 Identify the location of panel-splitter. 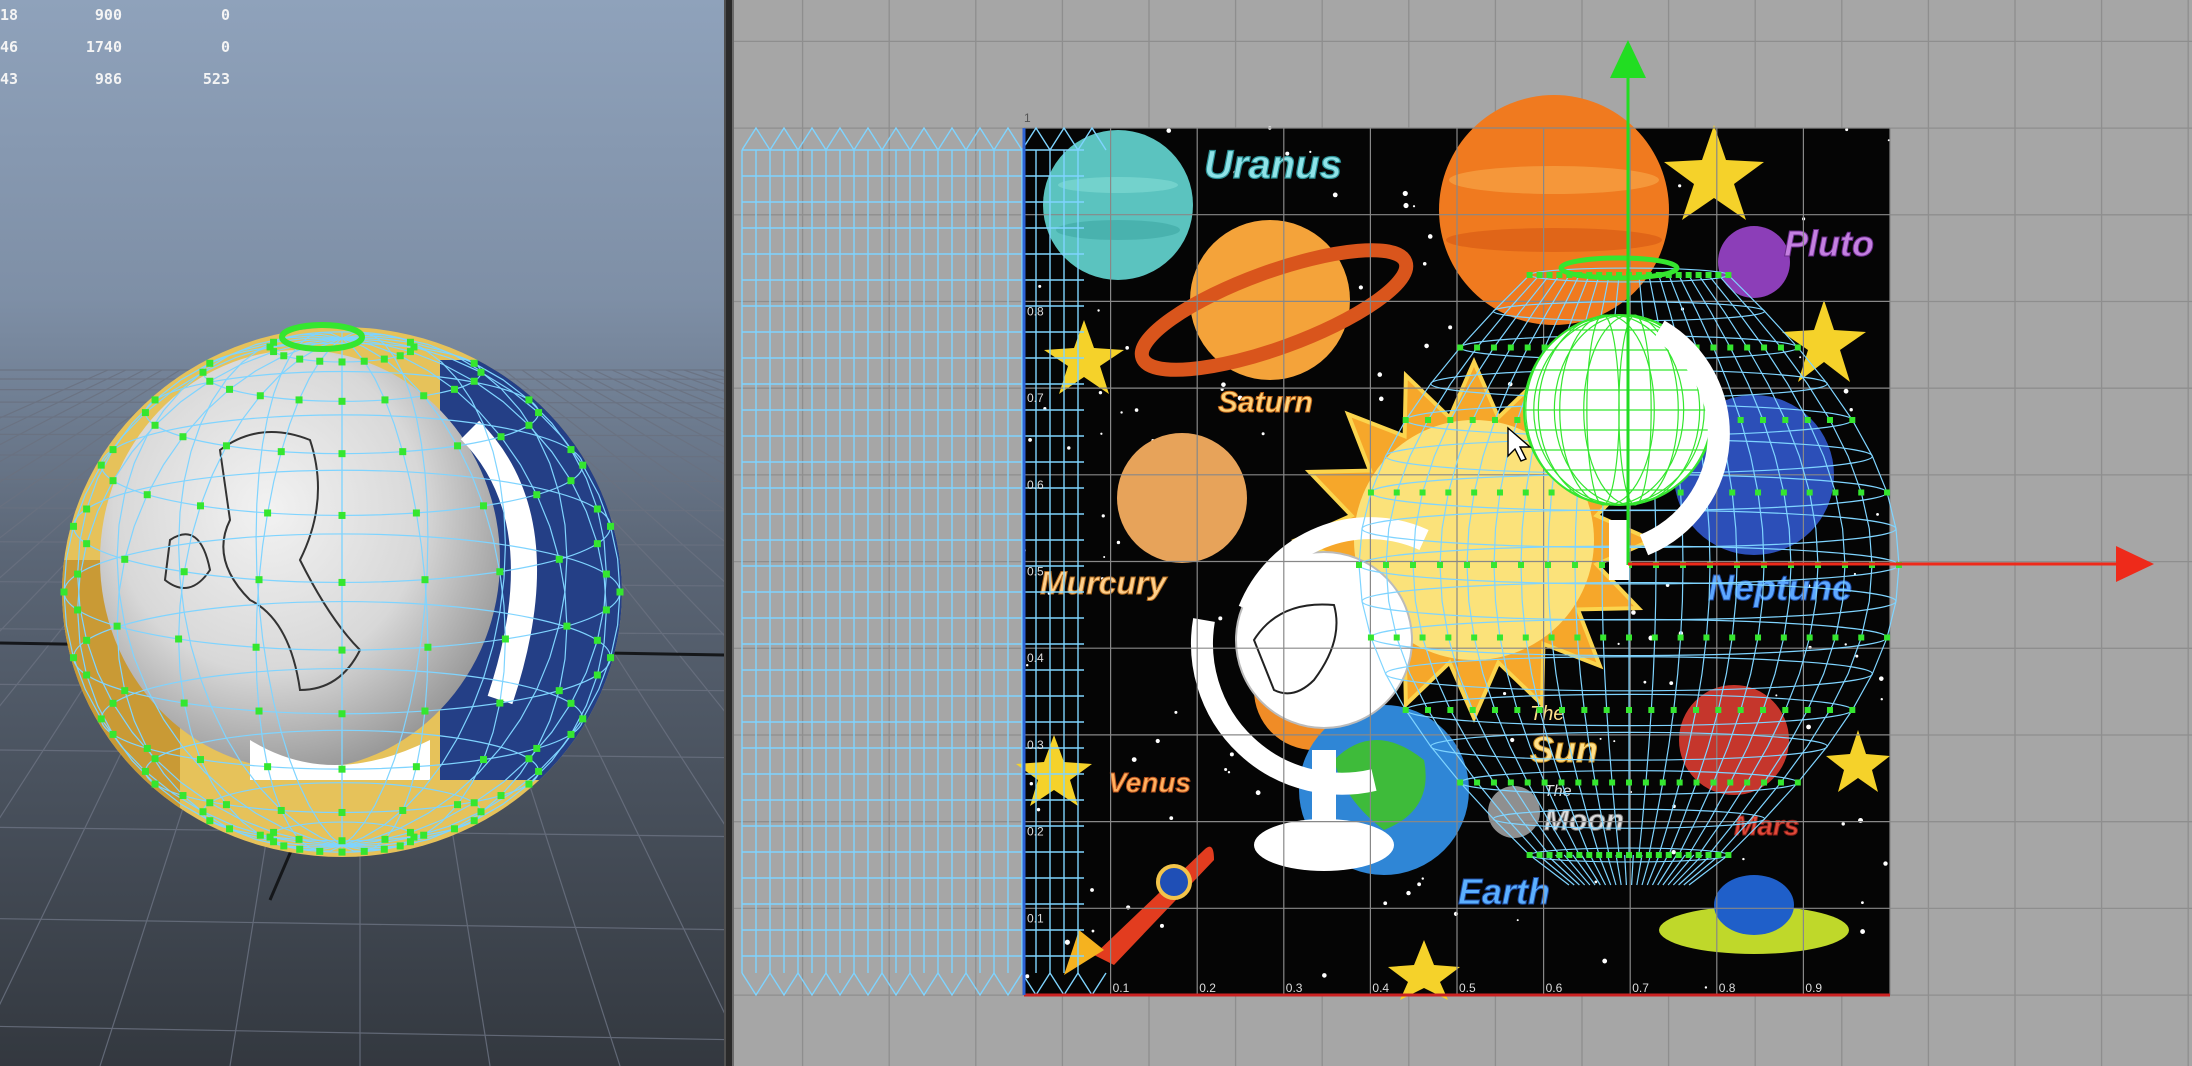
(729, 533).